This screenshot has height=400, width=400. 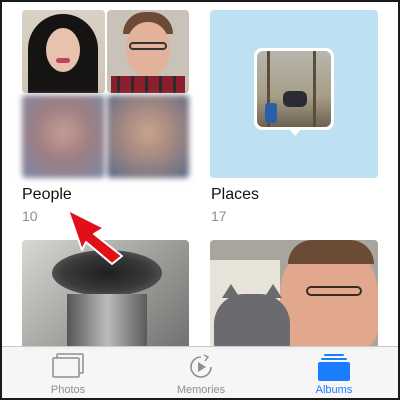 What do you see at coordinates (219, 216) in the screenshot?
I see `album-count-places: 17` at bounding box center [219, 216].